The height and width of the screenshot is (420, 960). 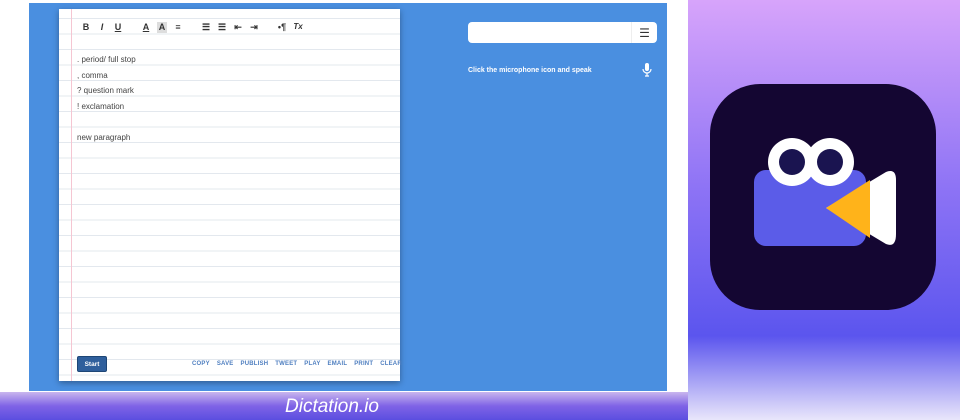 What do you see at coordinates (286, 364) in the screenshot?
I see `tweet-link: TWEET` at bounding box center [286, 364].